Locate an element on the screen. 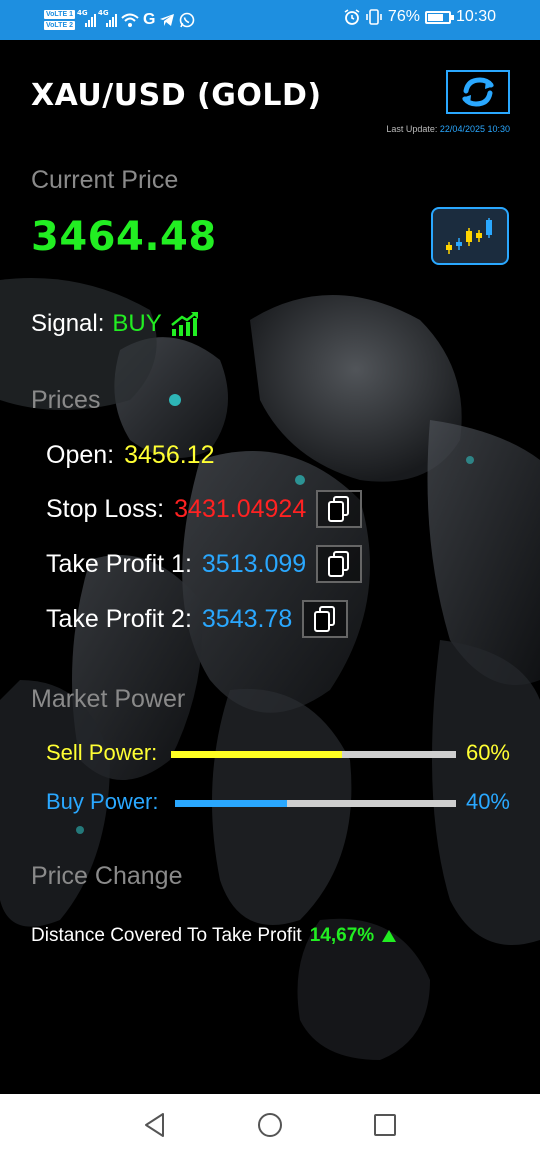  stop-loss-value: 3431.04924 is located at coordinates (240, 508).